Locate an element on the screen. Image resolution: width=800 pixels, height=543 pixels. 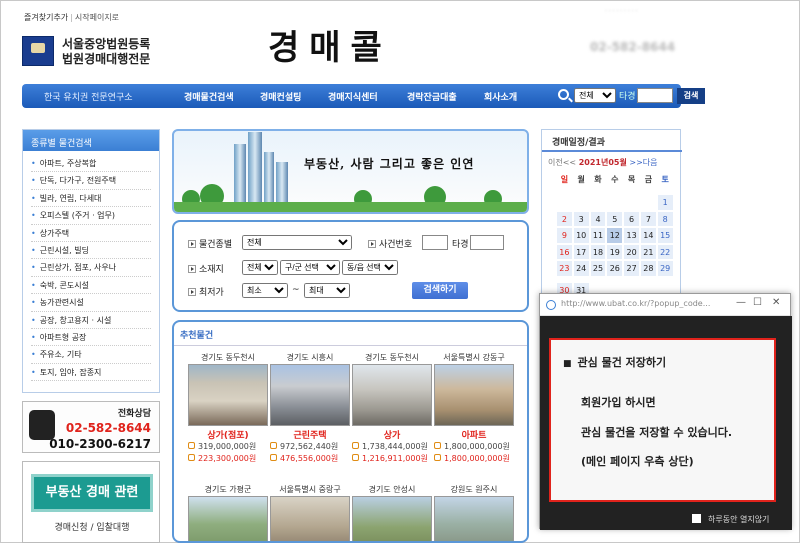
category-item: 아파트, 주상복합 is located at coordinates (91, 164).